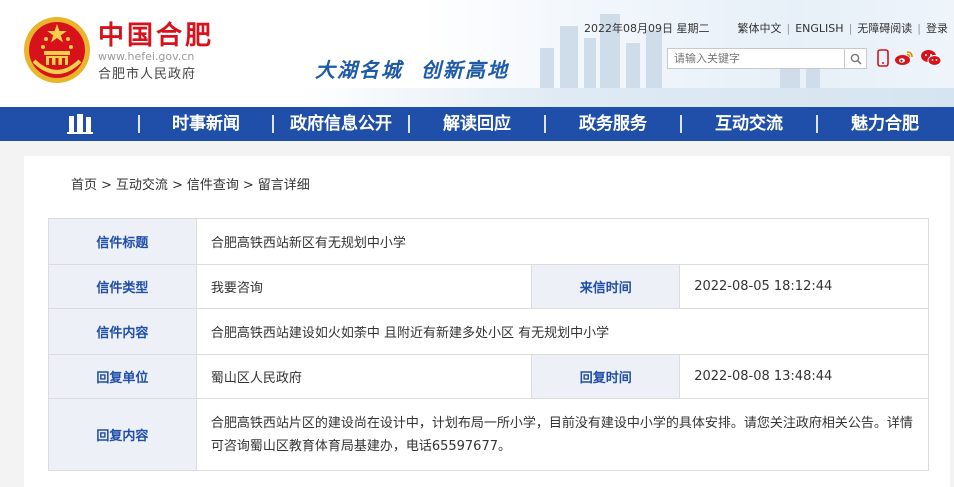 The height and width of the screenshot is (487, 954). I want to click on table-row: 信件标题 合肥高铁西站新区有无规划中小学, so click(489, 241).